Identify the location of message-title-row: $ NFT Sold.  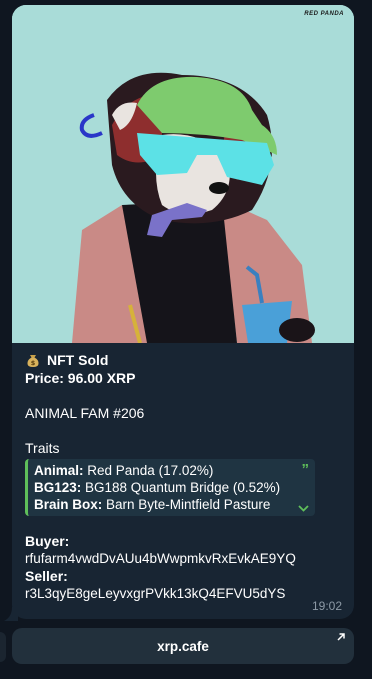
(184, 360).